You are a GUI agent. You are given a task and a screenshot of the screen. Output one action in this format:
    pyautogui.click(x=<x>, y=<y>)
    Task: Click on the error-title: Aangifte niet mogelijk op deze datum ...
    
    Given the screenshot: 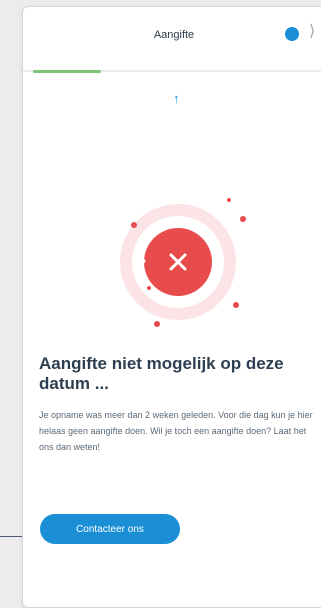 What is the action you would take?
    pyautogui.click(x=161, y=373)
    